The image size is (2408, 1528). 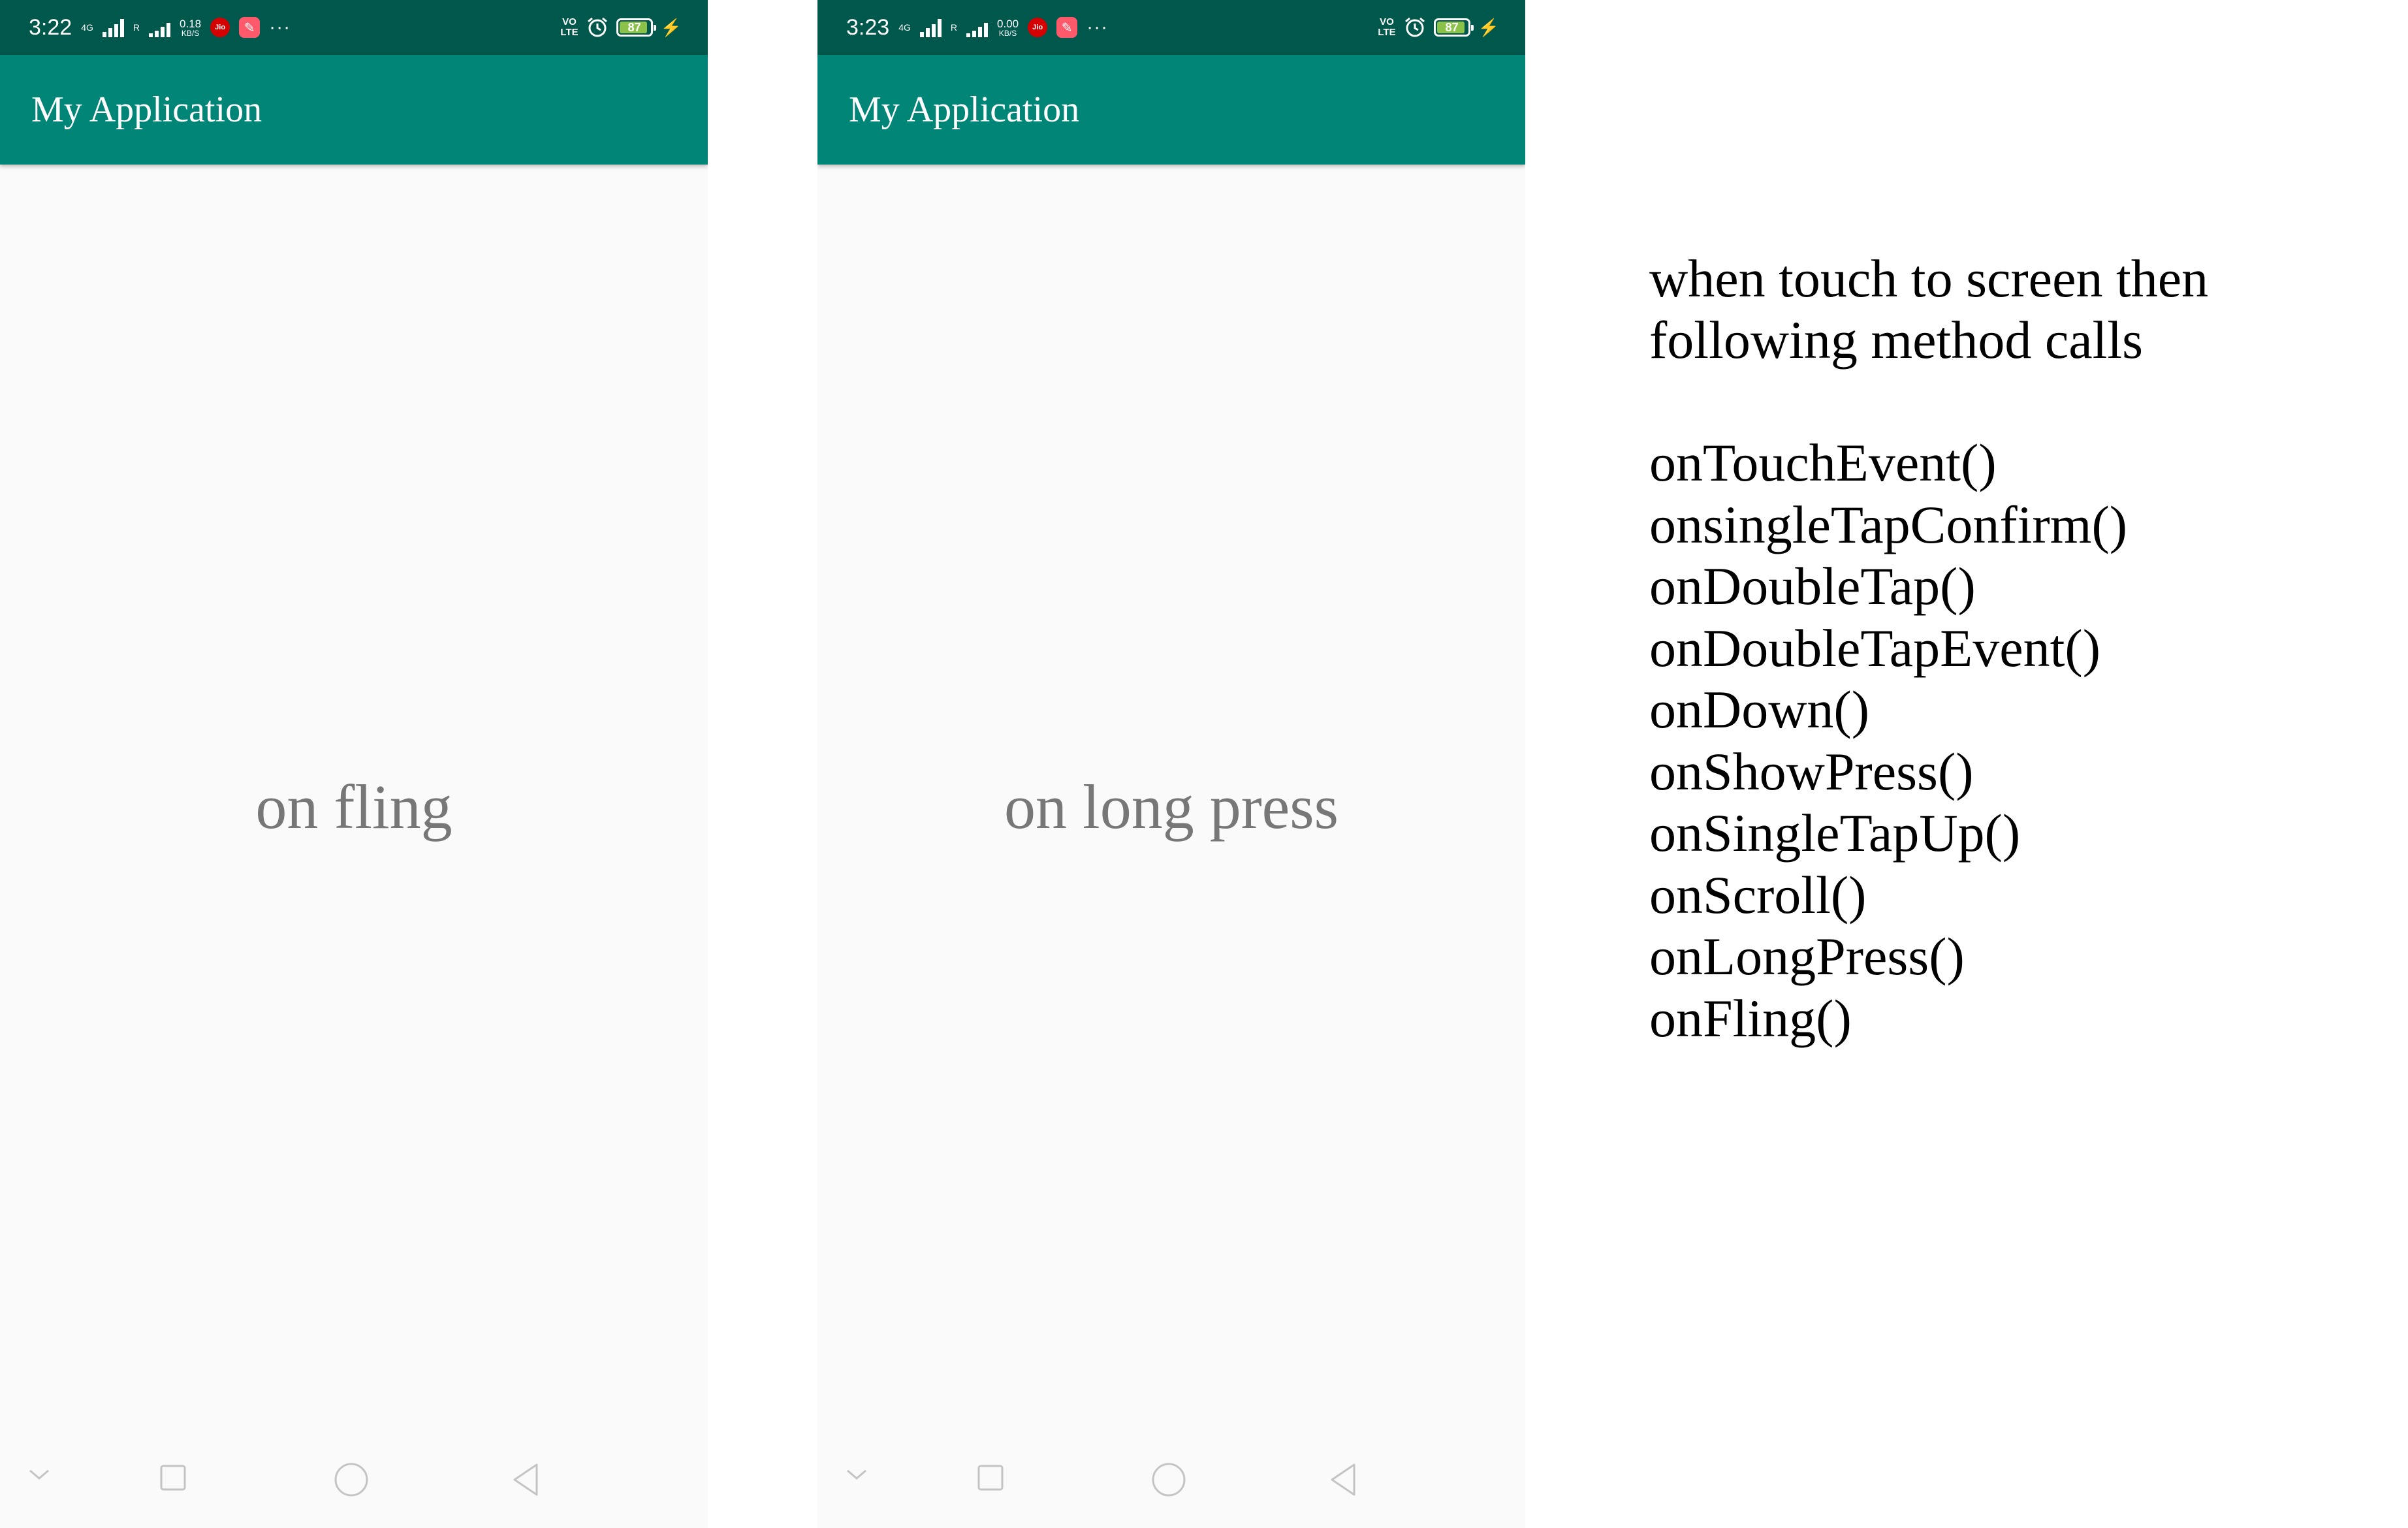 I want to click on method-item: onSingleTapUp(), so click(x=1835, y=833).